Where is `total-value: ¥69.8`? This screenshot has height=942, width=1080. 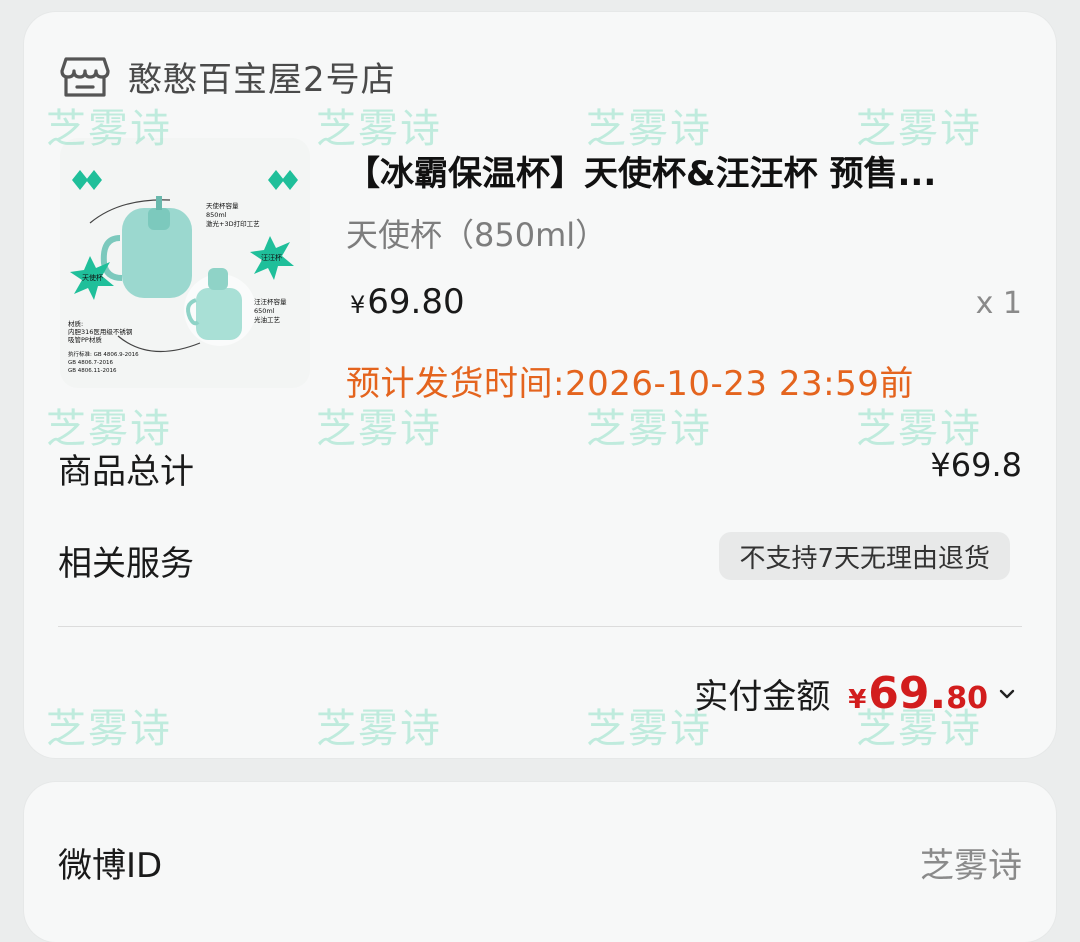 total-value: ¥69.8 is located at coordinates (976, 465).